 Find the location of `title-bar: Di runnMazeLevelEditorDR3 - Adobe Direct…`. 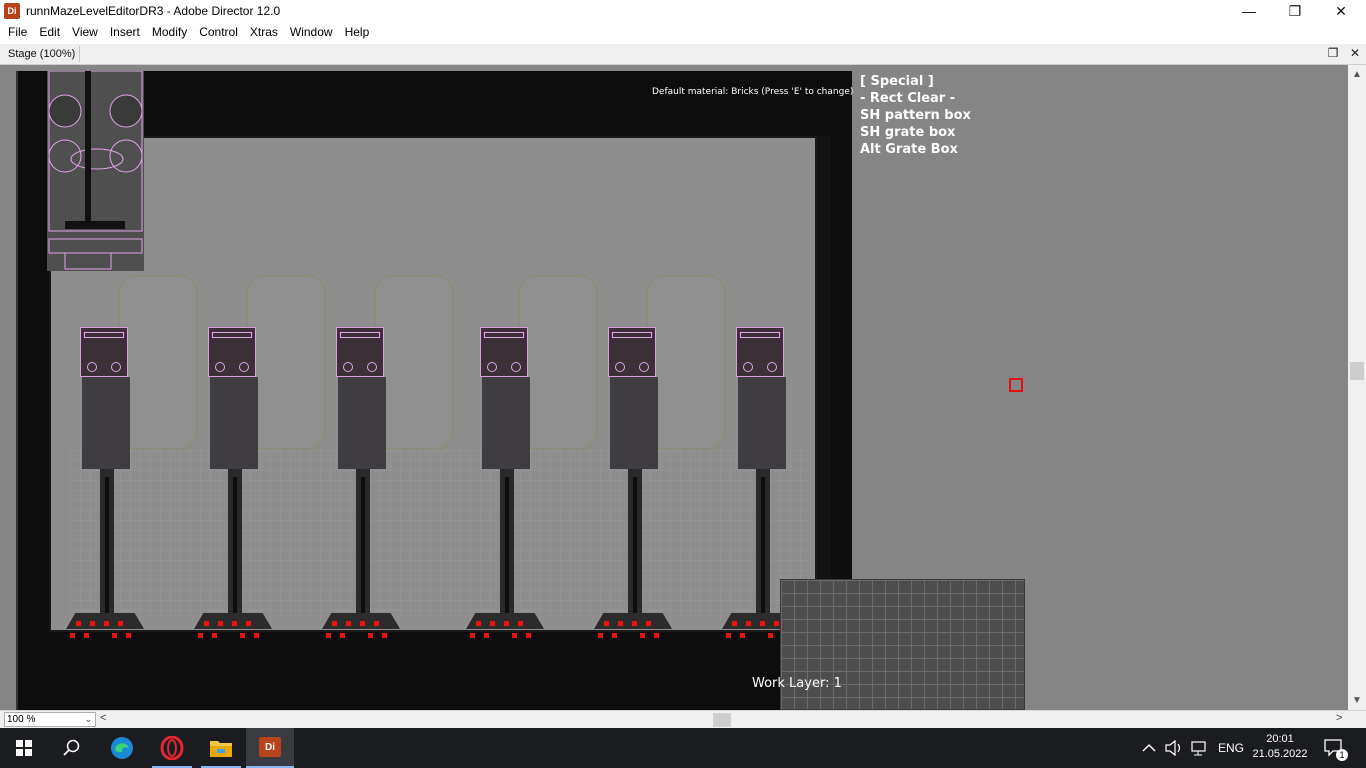

title-bar: Di runnMazeLevelEditorDR3 - Adobe Direct… is located at coordinates (683, 11).